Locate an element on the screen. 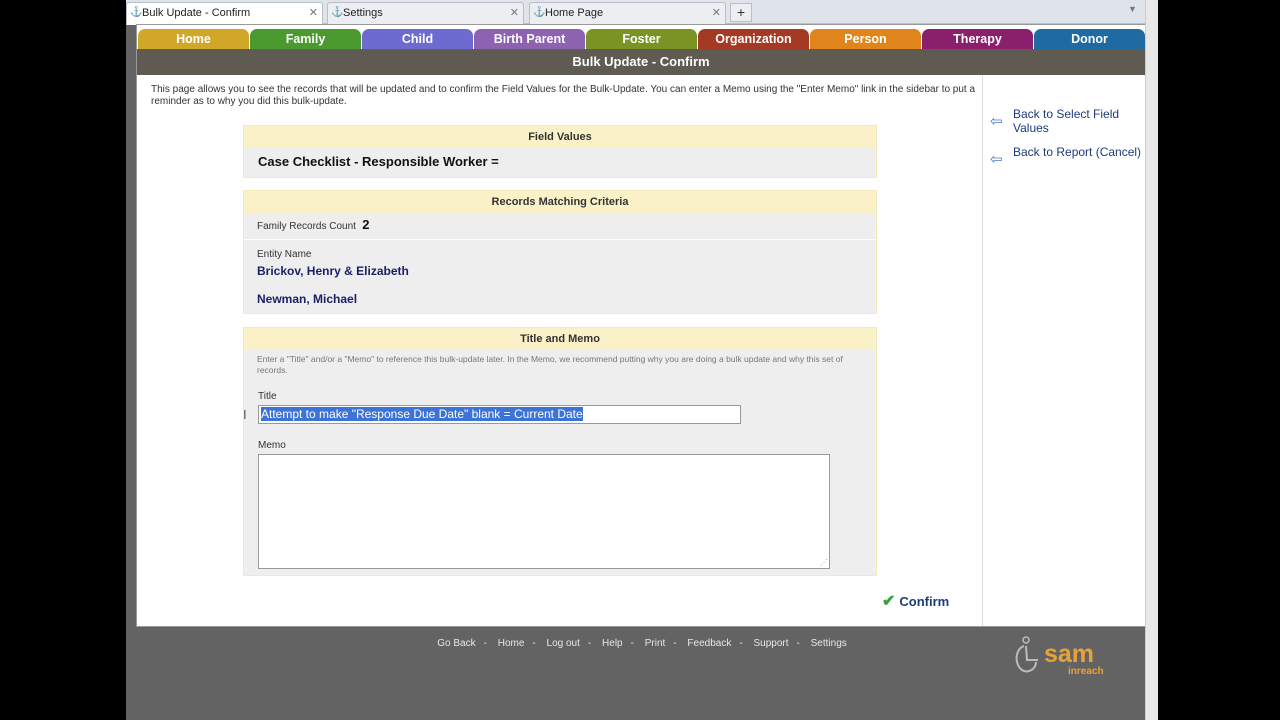 The width and height of the screenshot is (1280, 720). footer-link-settings: Settings is located at coordinates (829, 643).